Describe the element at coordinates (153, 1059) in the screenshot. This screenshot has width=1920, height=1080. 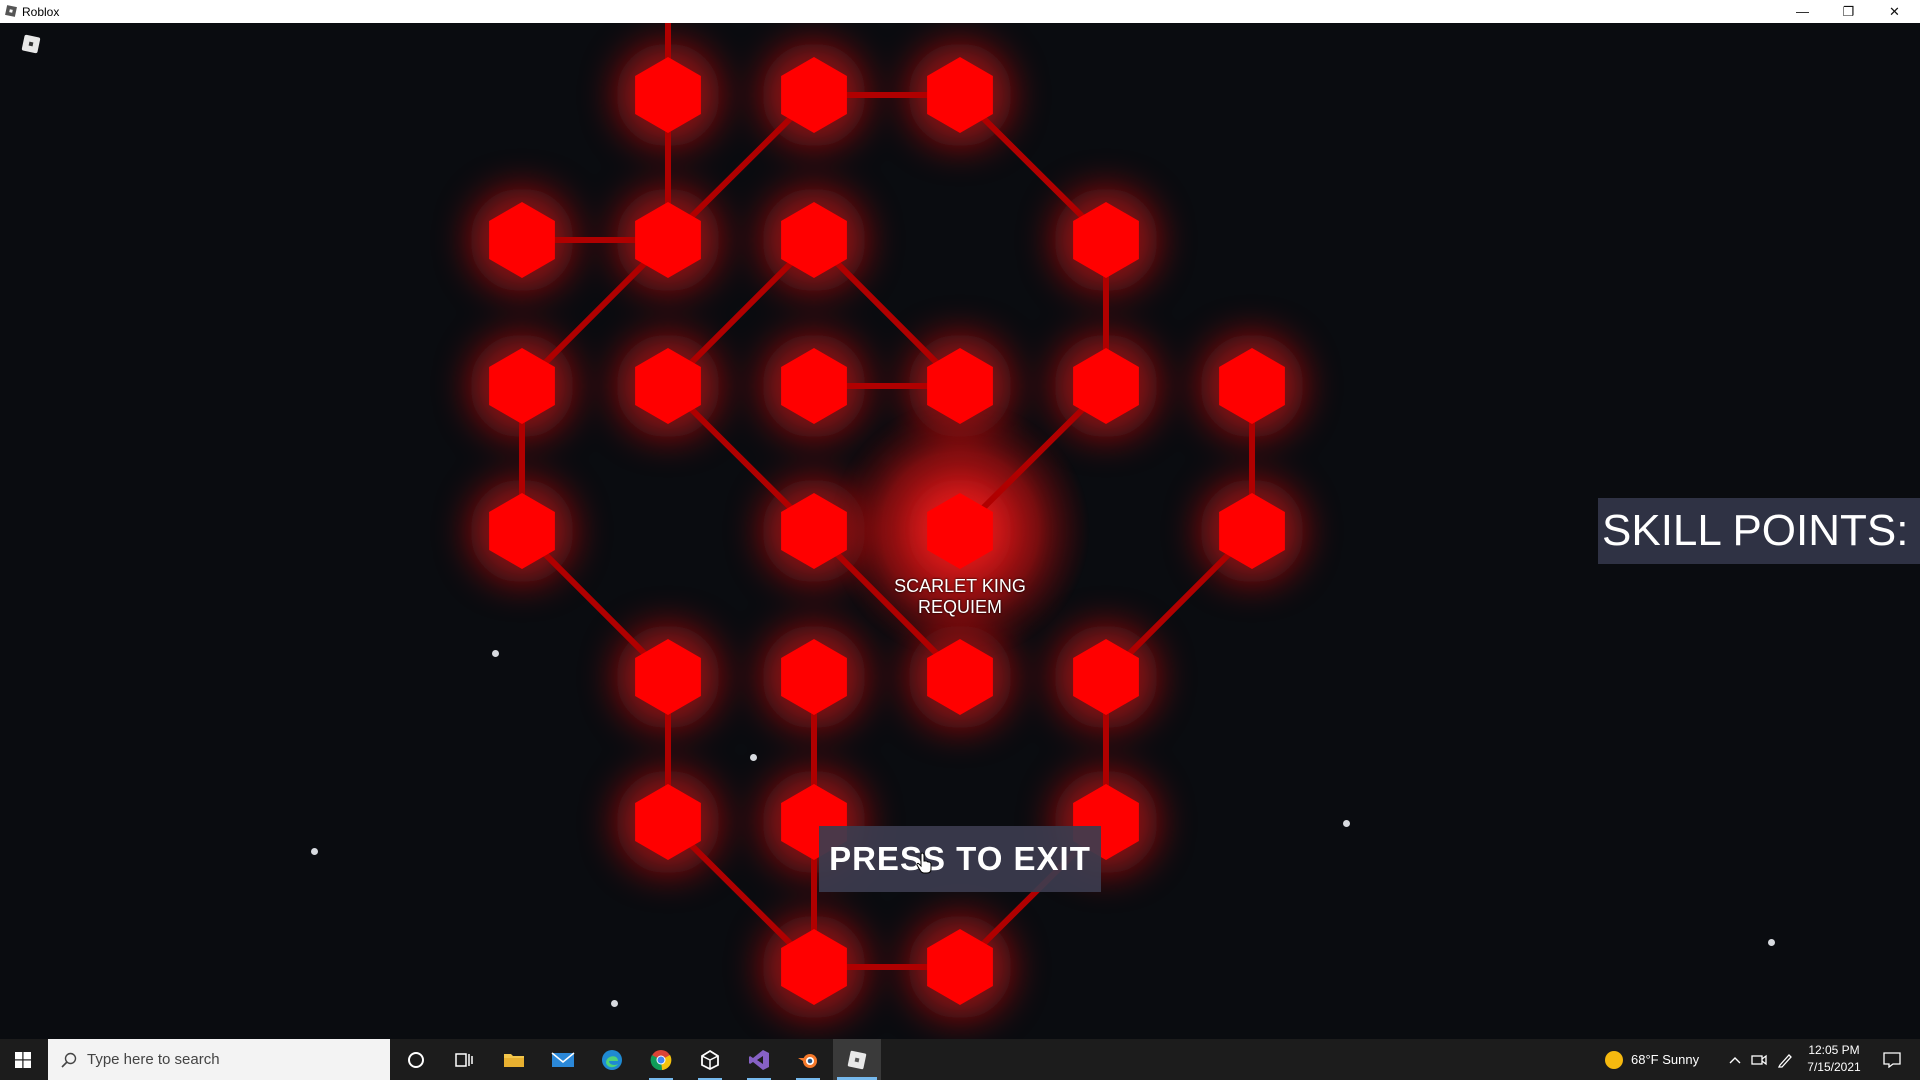
I see `search-placeholder: Type here to search` at that location.